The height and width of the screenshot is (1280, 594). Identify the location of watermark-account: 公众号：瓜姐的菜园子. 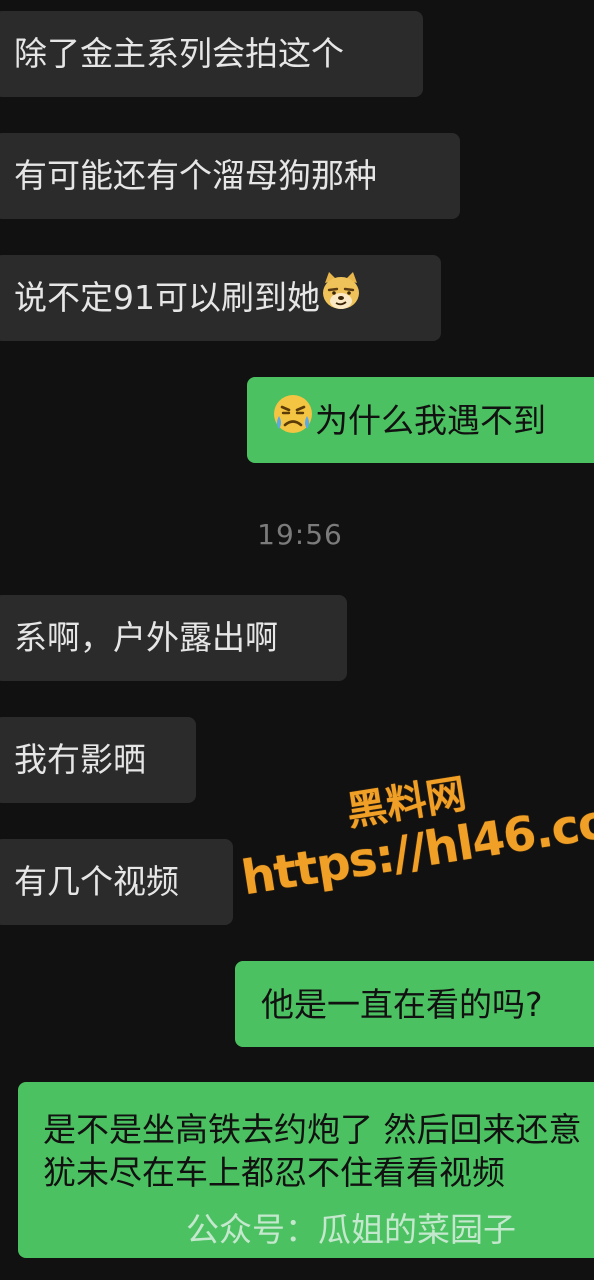
(351, 1229).